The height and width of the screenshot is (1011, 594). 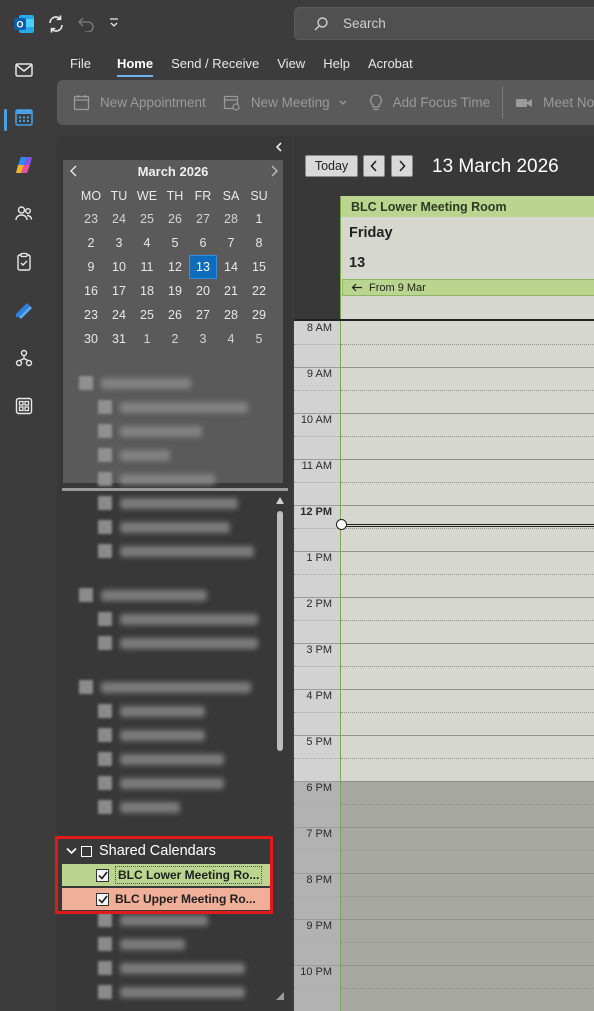 I want to click on meet-now-button: Meet Now, so click(x=554, y=102).